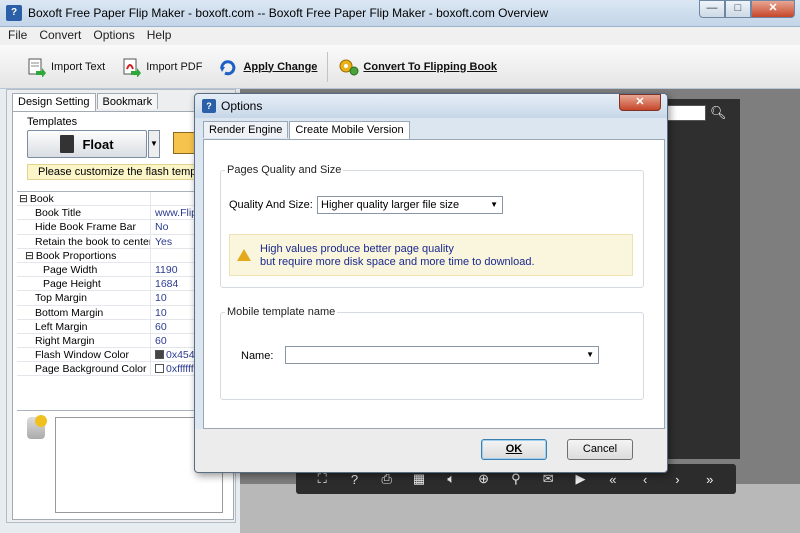 The width and height of the screenshot is (800, 533). Describe the element at coordinates (718, 113) in the screenshot. I see `search-icon: 🔍︎` at that location.